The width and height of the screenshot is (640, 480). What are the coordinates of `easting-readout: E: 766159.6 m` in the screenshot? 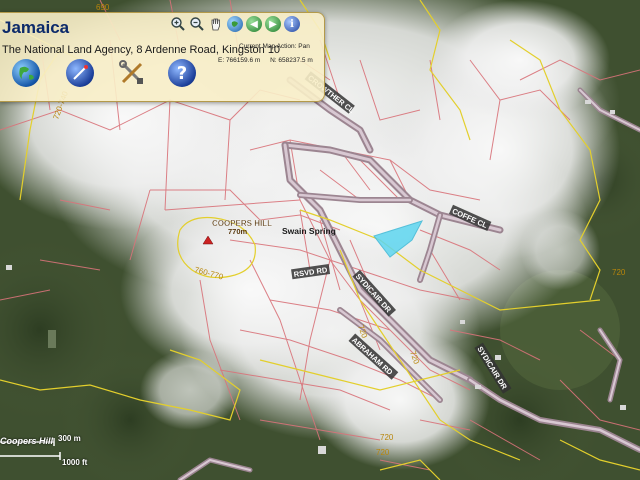 It's located at (239, 60).